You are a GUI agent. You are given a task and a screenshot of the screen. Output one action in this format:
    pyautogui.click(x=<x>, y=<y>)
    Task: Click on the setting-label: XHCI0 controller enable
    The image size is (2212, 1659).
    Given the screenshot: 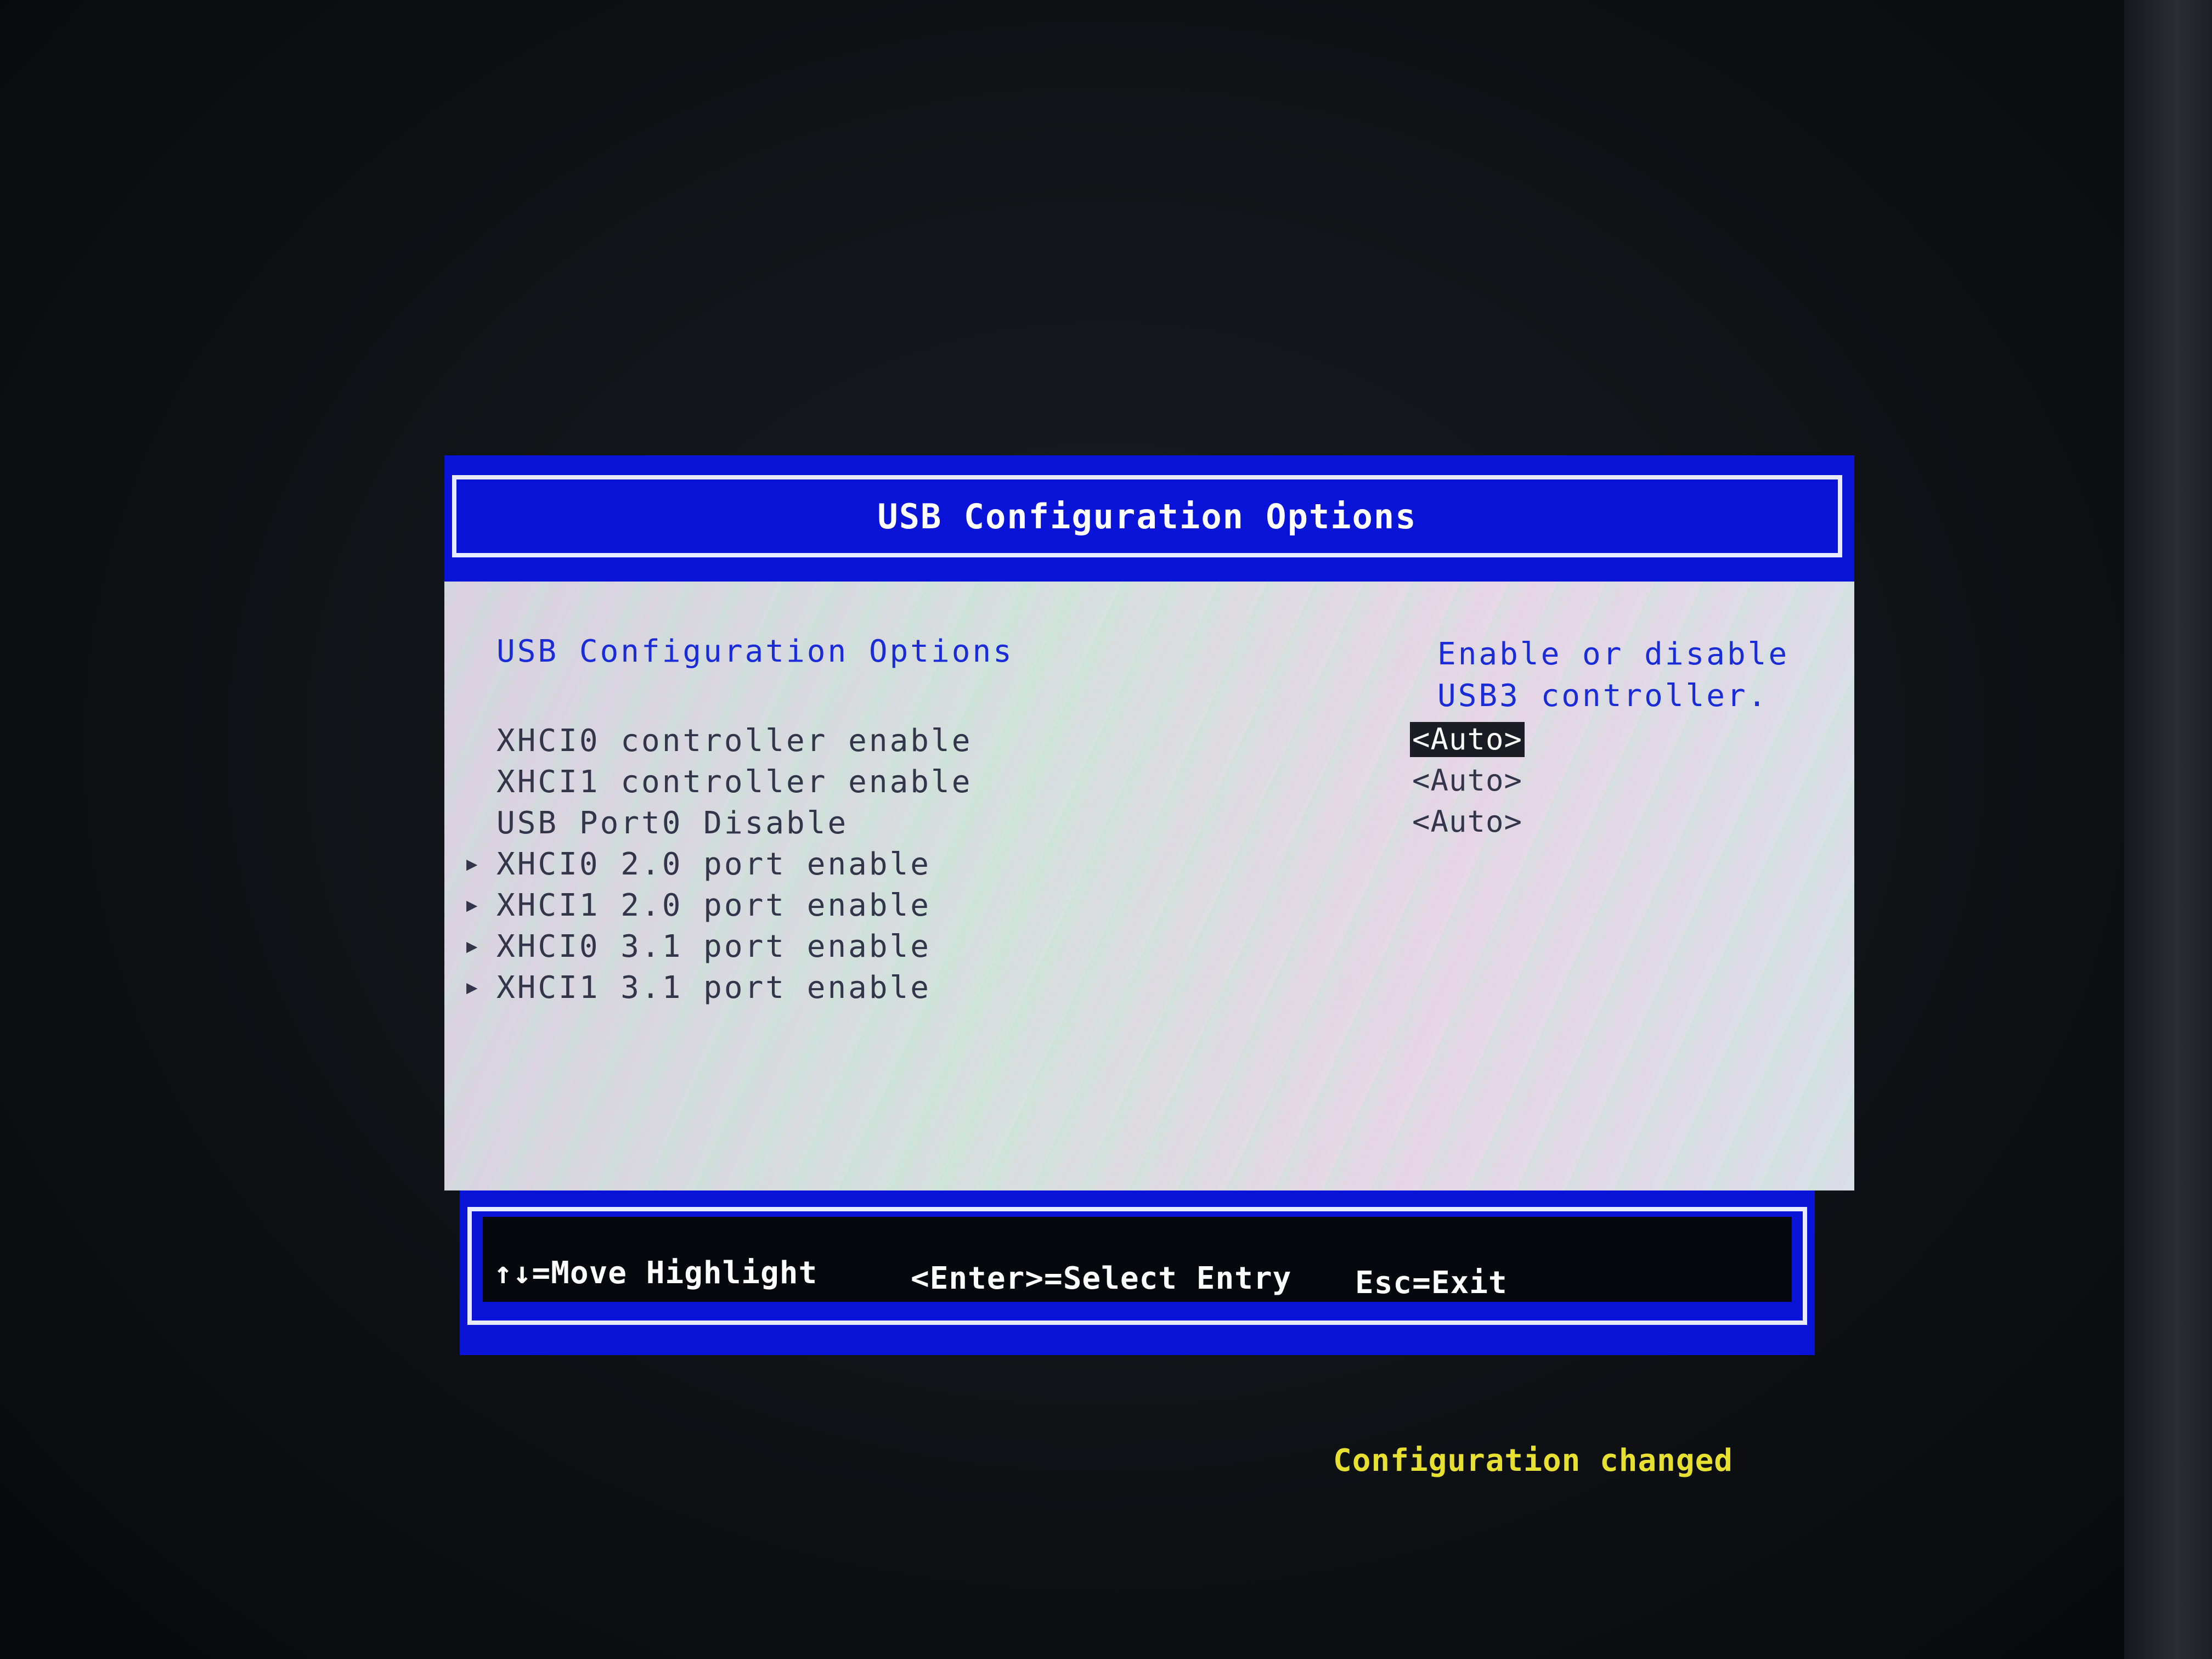 What is the action you would take?
    pyautogui.click(x=735, y=741)
    